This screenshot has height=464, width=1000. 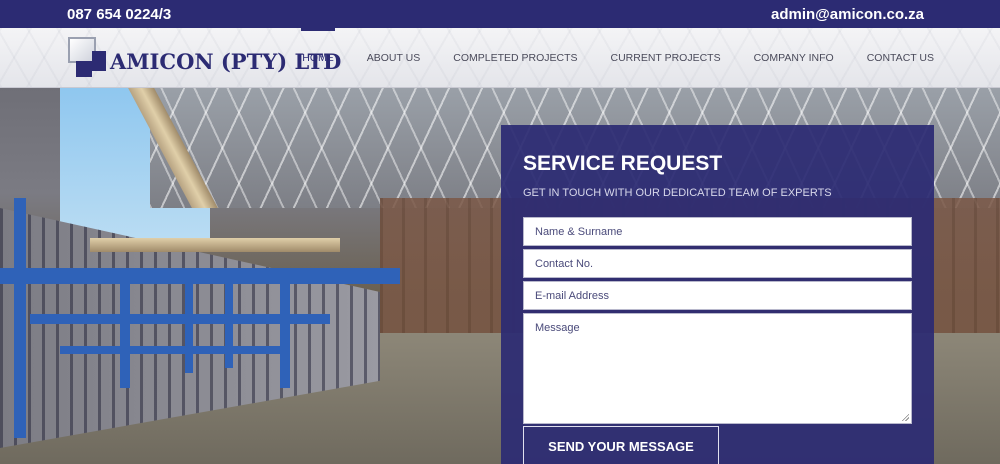 What do you see at coordinates (621, 445) in the screenshot?
I see `send-message-button: SEND YOUR MESSAGE` at bounding box center [621, 445].